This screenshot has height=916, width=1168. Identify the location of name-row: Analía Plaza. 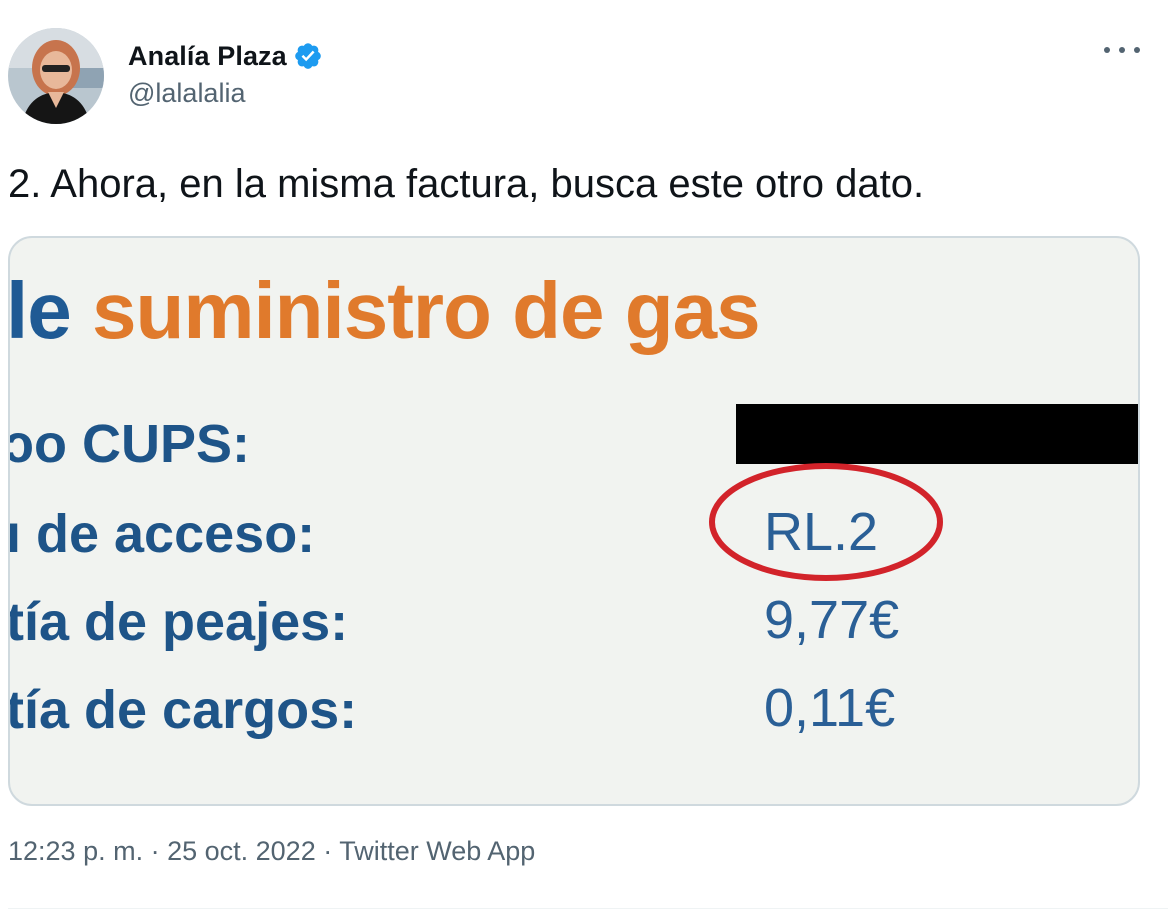
(225, 56).